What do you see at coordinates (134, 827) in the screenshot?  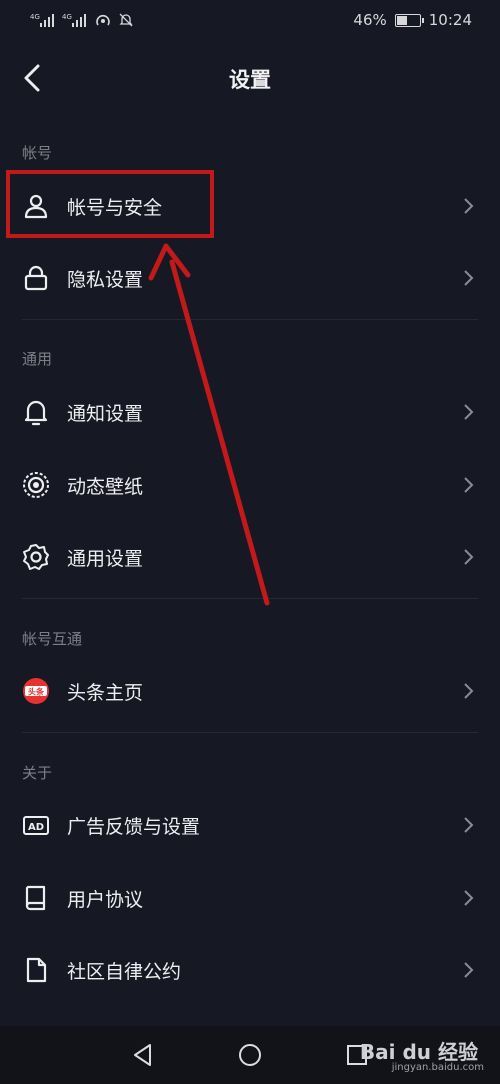 I see `row-label: 广告反馈与设置` at bounding box center [134, 827].